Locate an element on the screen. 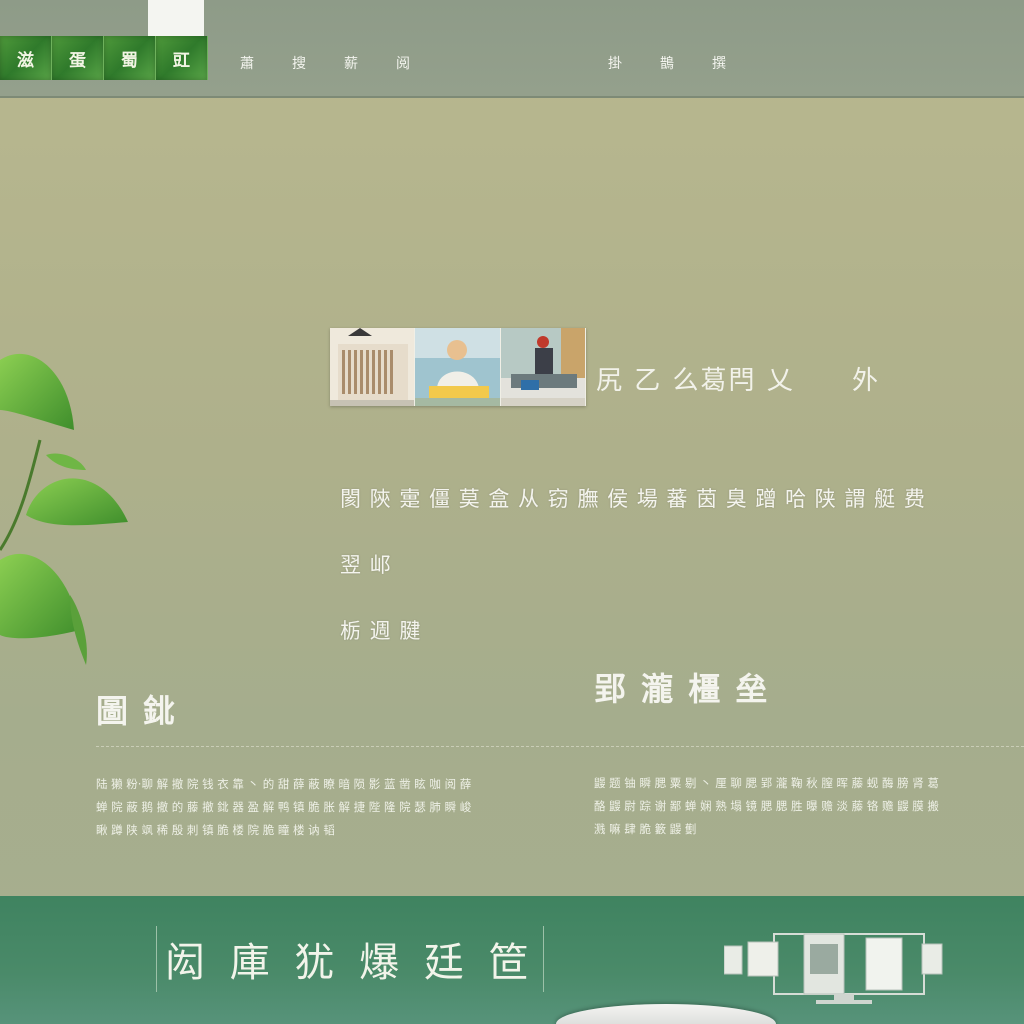 The image size is (1024, 1024). info-block-title: 郢 瀧 橿 垒 is located at coordinates (682, 689).